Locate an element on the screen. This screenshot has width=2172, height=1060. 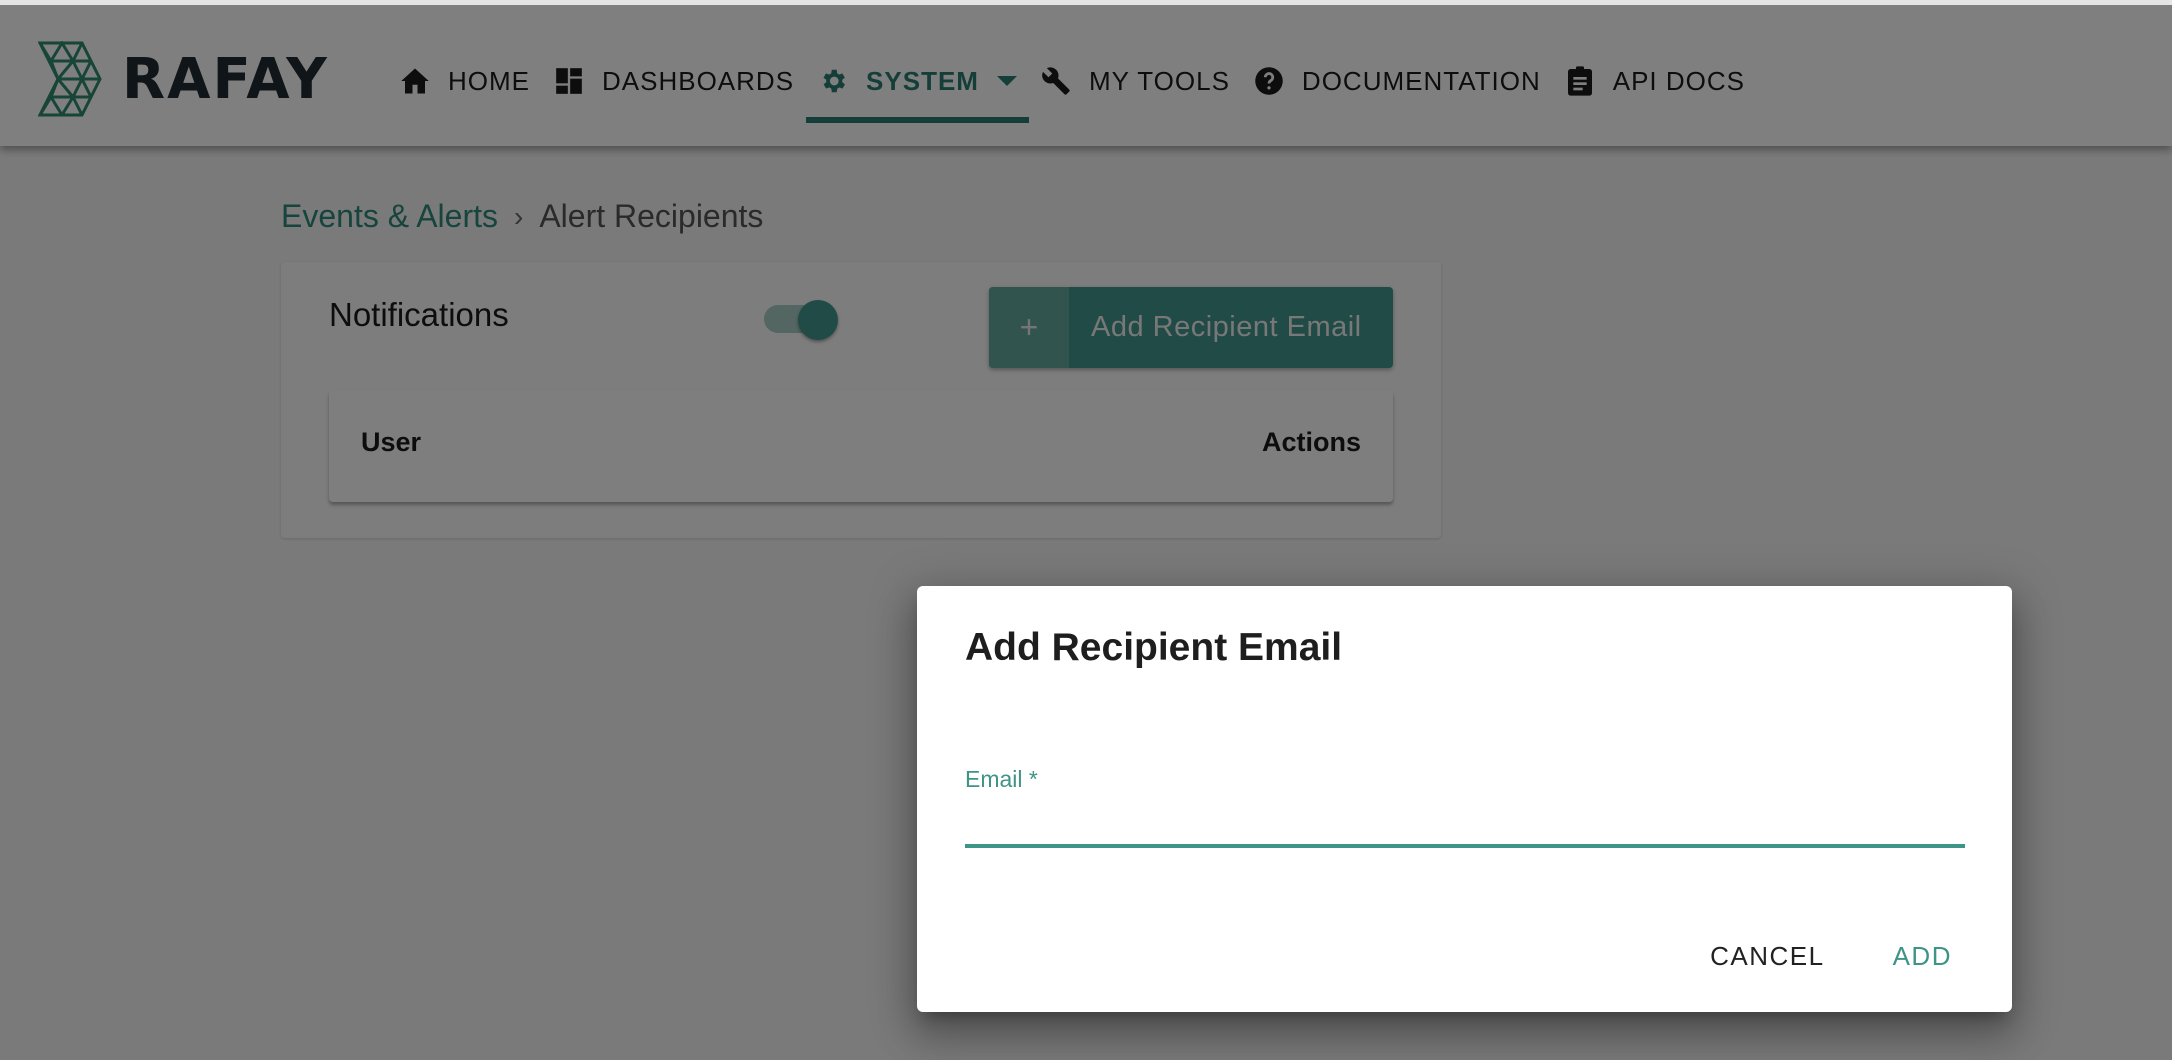
email-input is located at coordinates (1465, 820).